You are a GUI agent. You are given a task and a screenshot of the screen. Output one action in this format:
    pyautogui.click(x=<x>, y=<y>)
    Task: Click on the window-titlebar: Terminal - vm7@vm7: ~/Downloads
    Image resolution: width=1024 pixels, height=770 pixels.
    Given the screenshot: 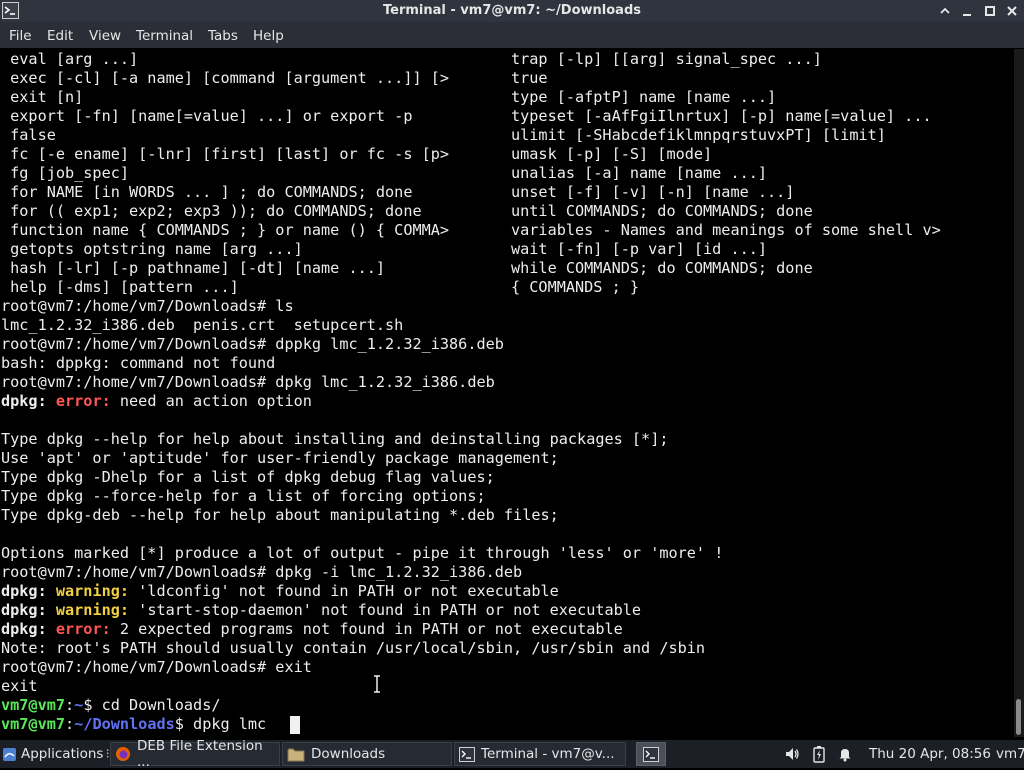 What is the action you would take?
    pyautogui.click(x=512, y=11)
    